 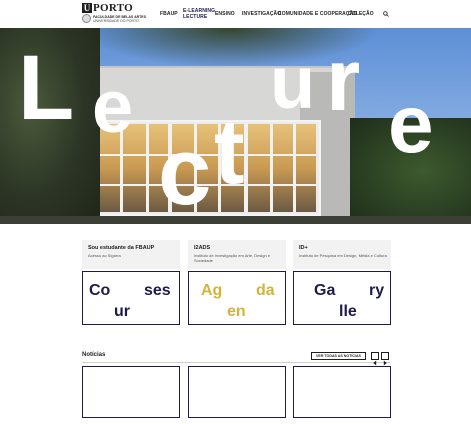 I want to click on logo-mark: U, so click(x=87, y=8).